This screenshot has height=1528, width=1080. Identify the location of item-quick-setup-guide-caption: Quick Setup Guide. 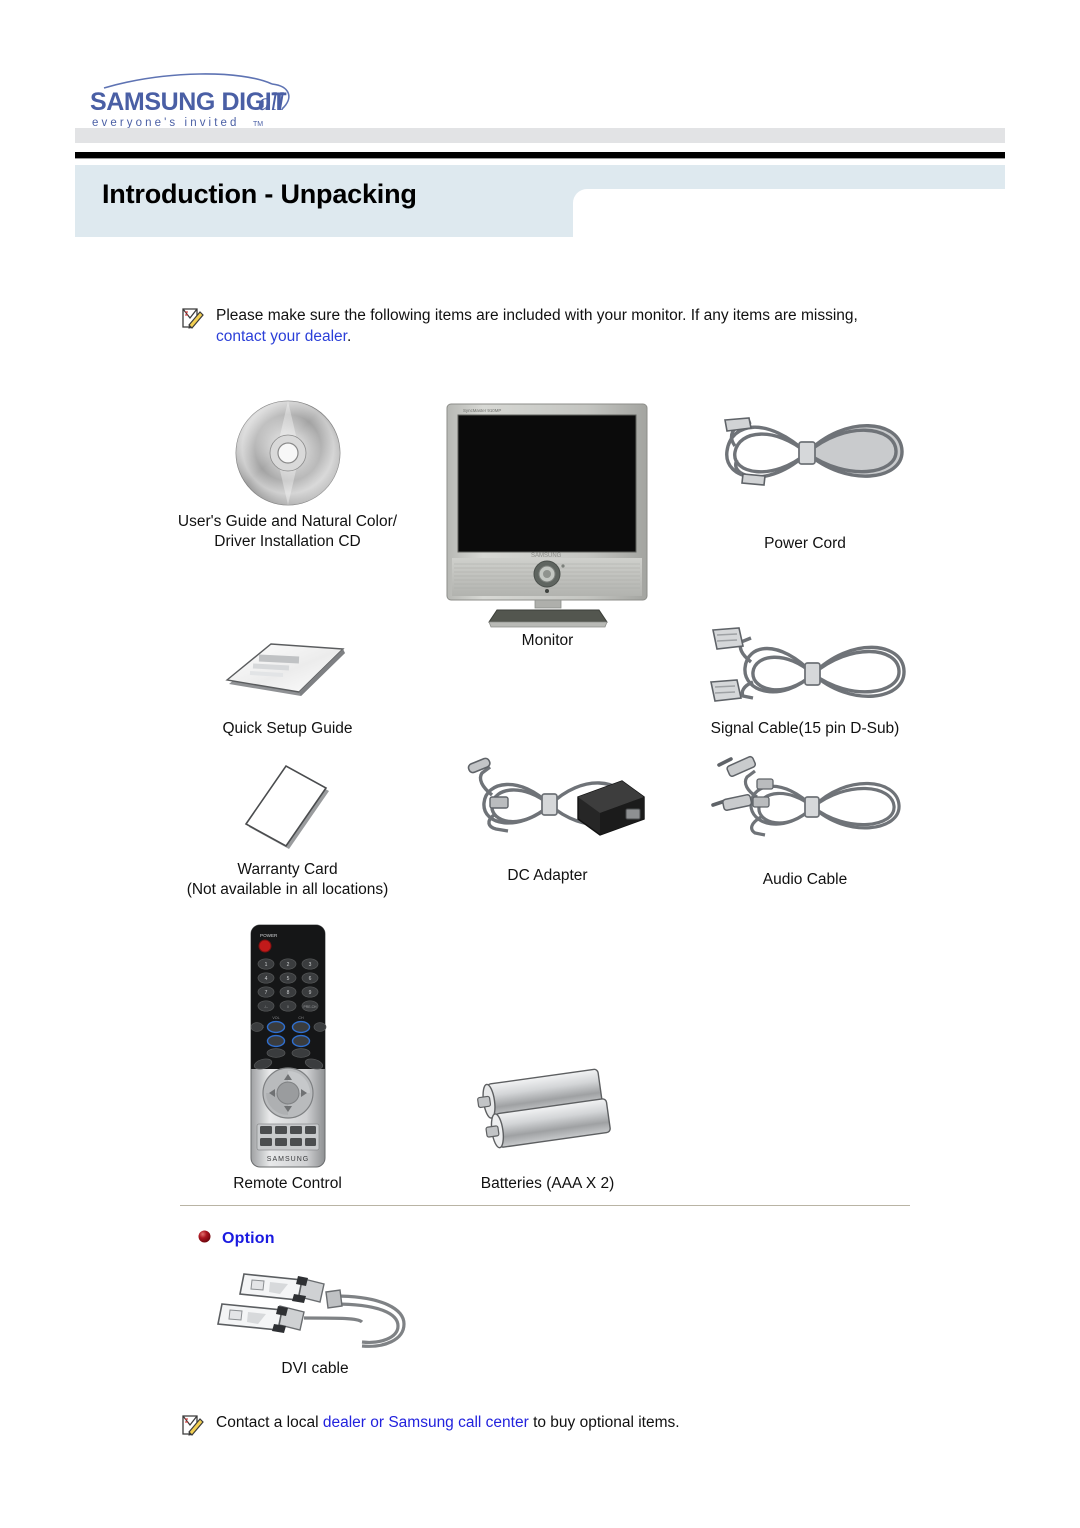
(287, 728).